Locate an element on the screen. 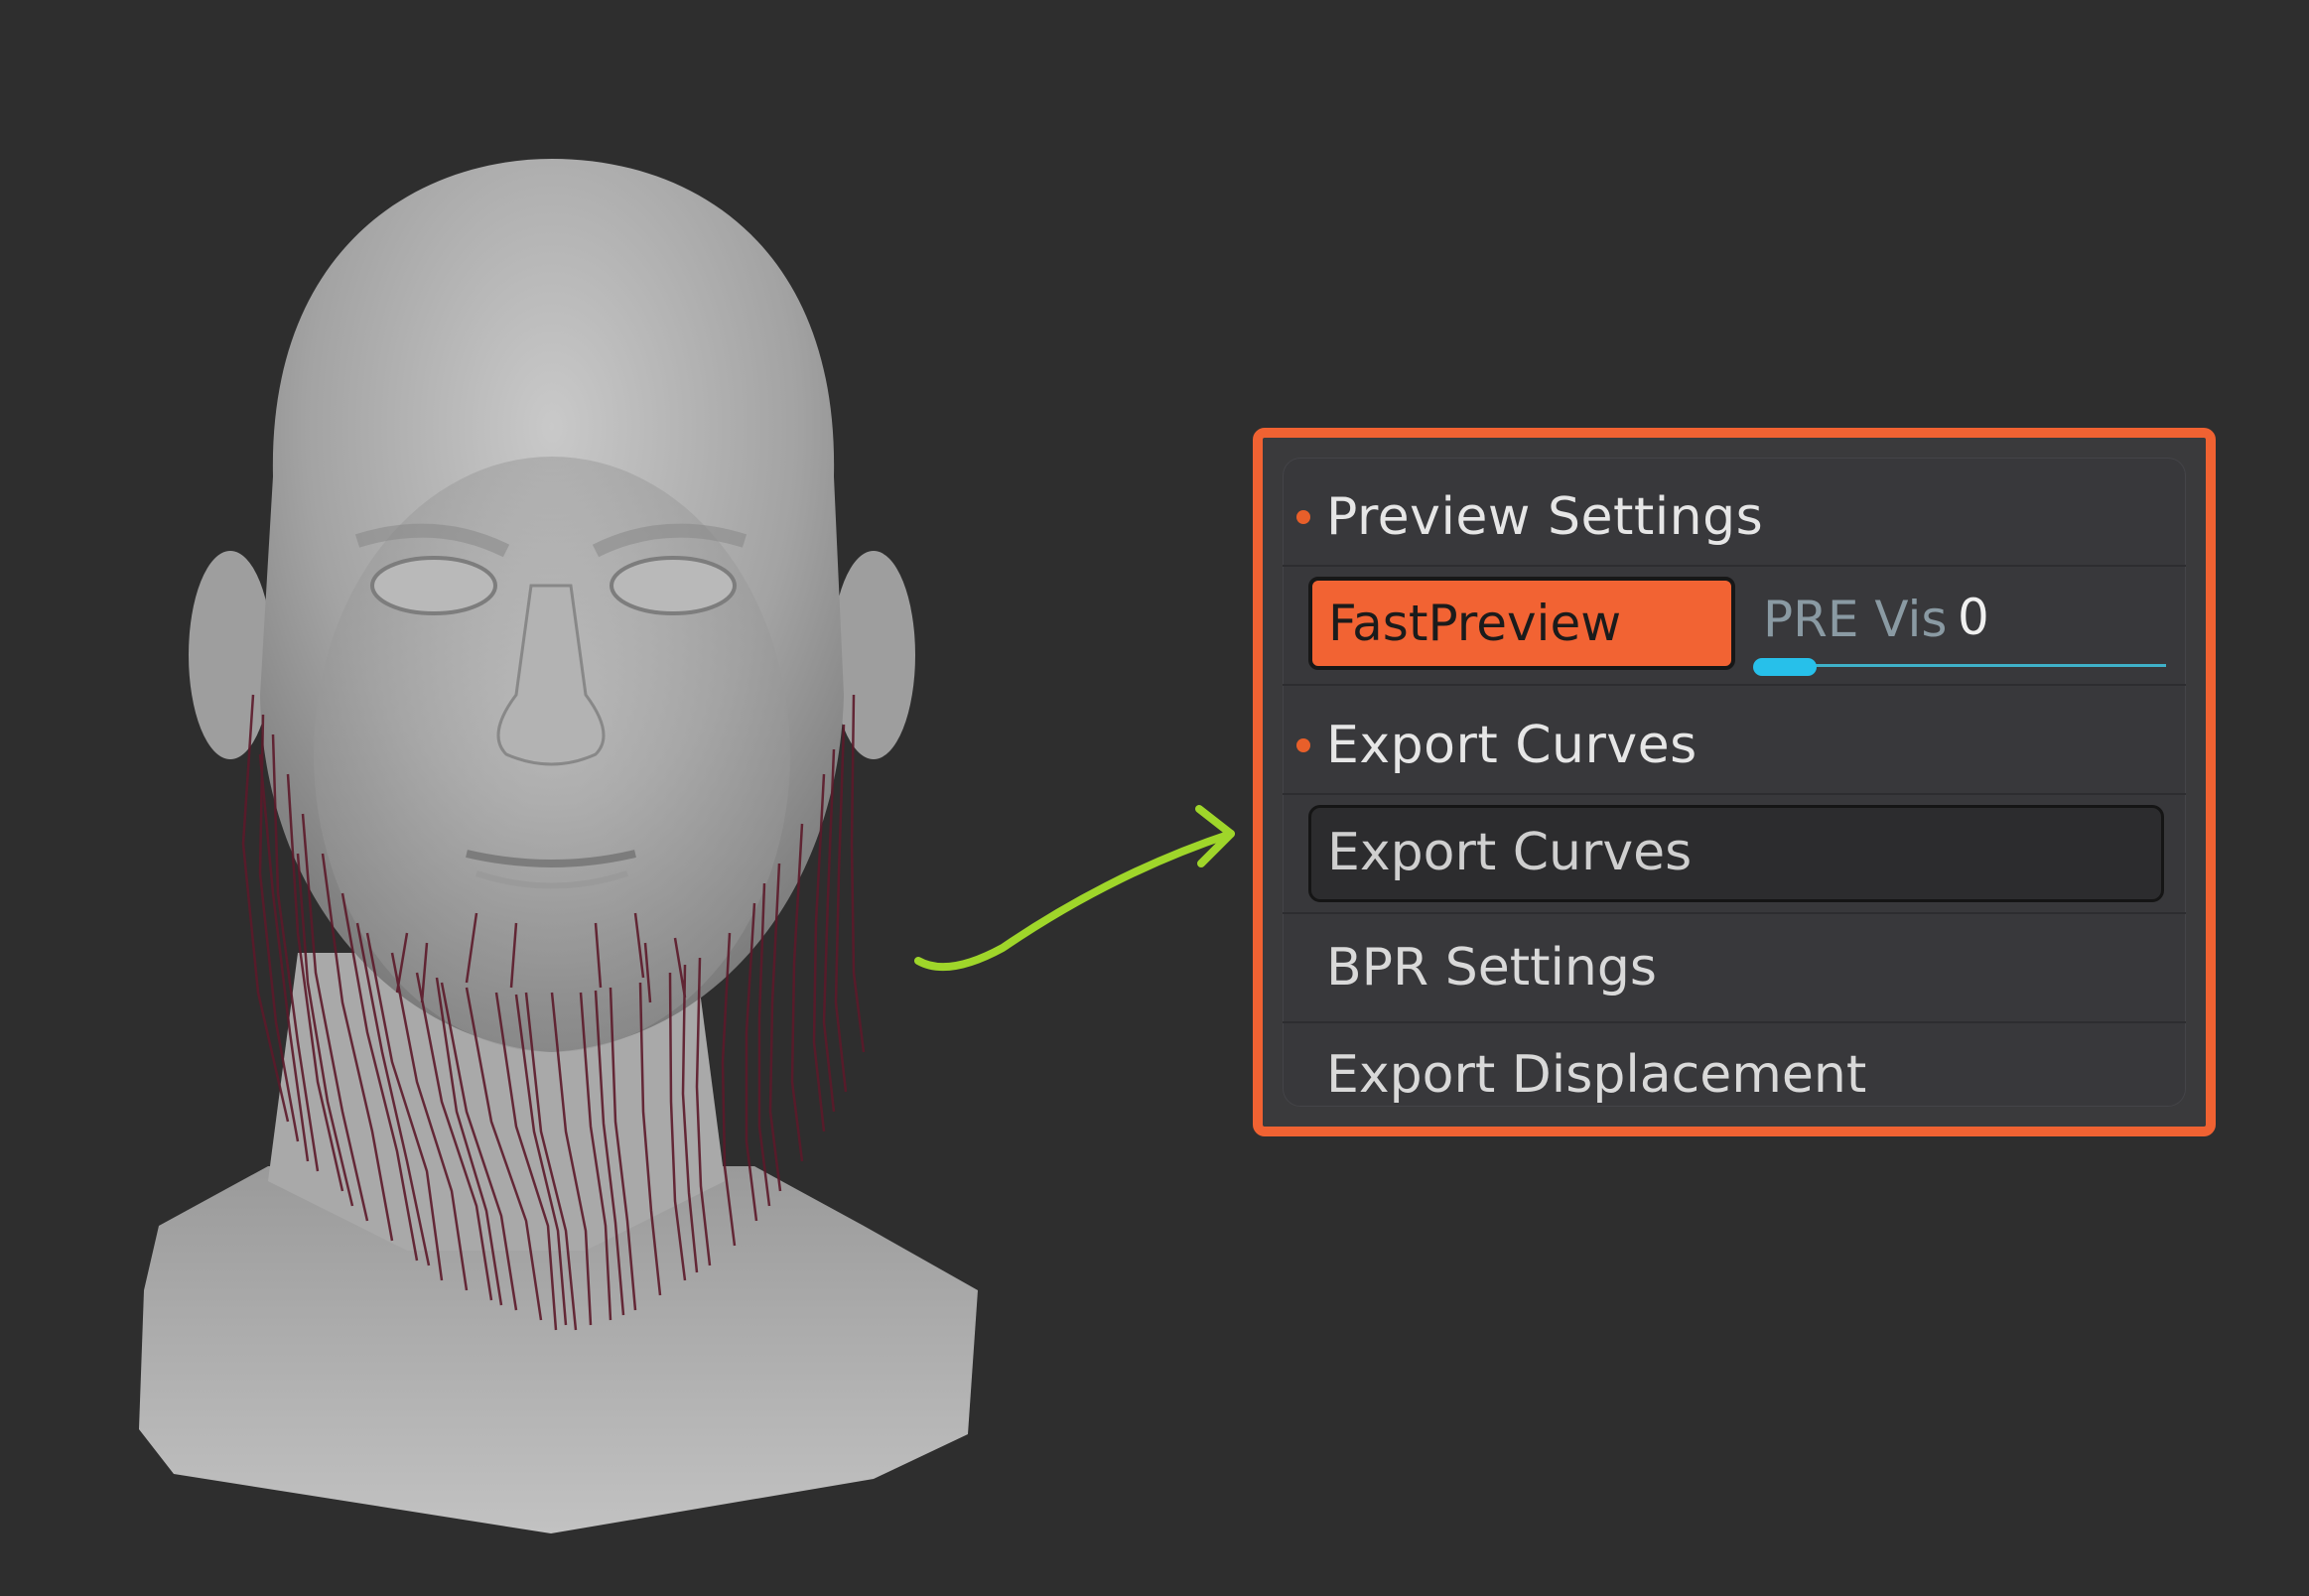 Image resolution: width=2309 pixels, height=1596 pixels. section-preview-settings: Preview Settings is located at coordinates (1734, 512).